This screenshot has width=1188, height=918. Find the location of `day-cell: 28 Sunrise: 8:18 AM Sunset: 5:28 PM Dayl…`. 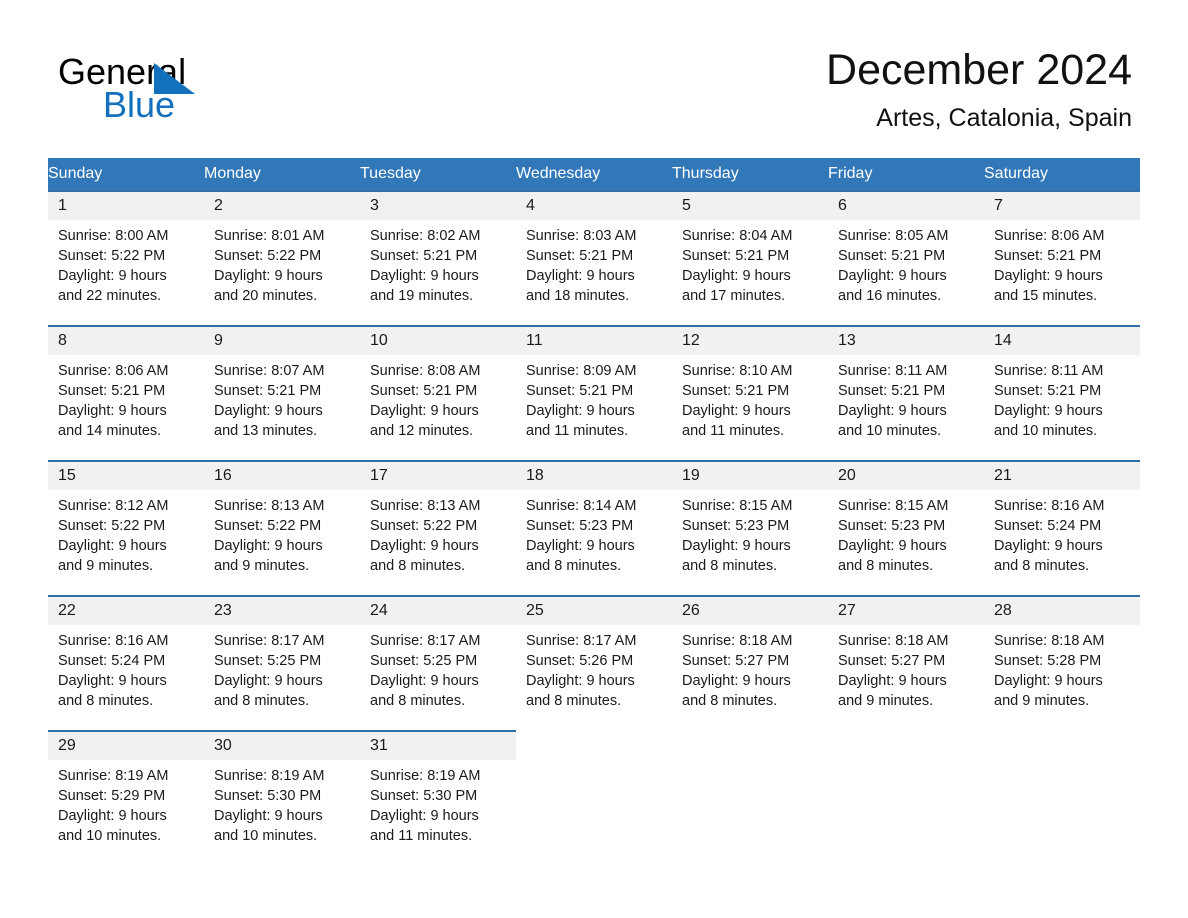

day-cell: 28 Sunrise: 8:18 AM Sunset: 5:28 PM Dayl… is located at coordinates (1062, 663).